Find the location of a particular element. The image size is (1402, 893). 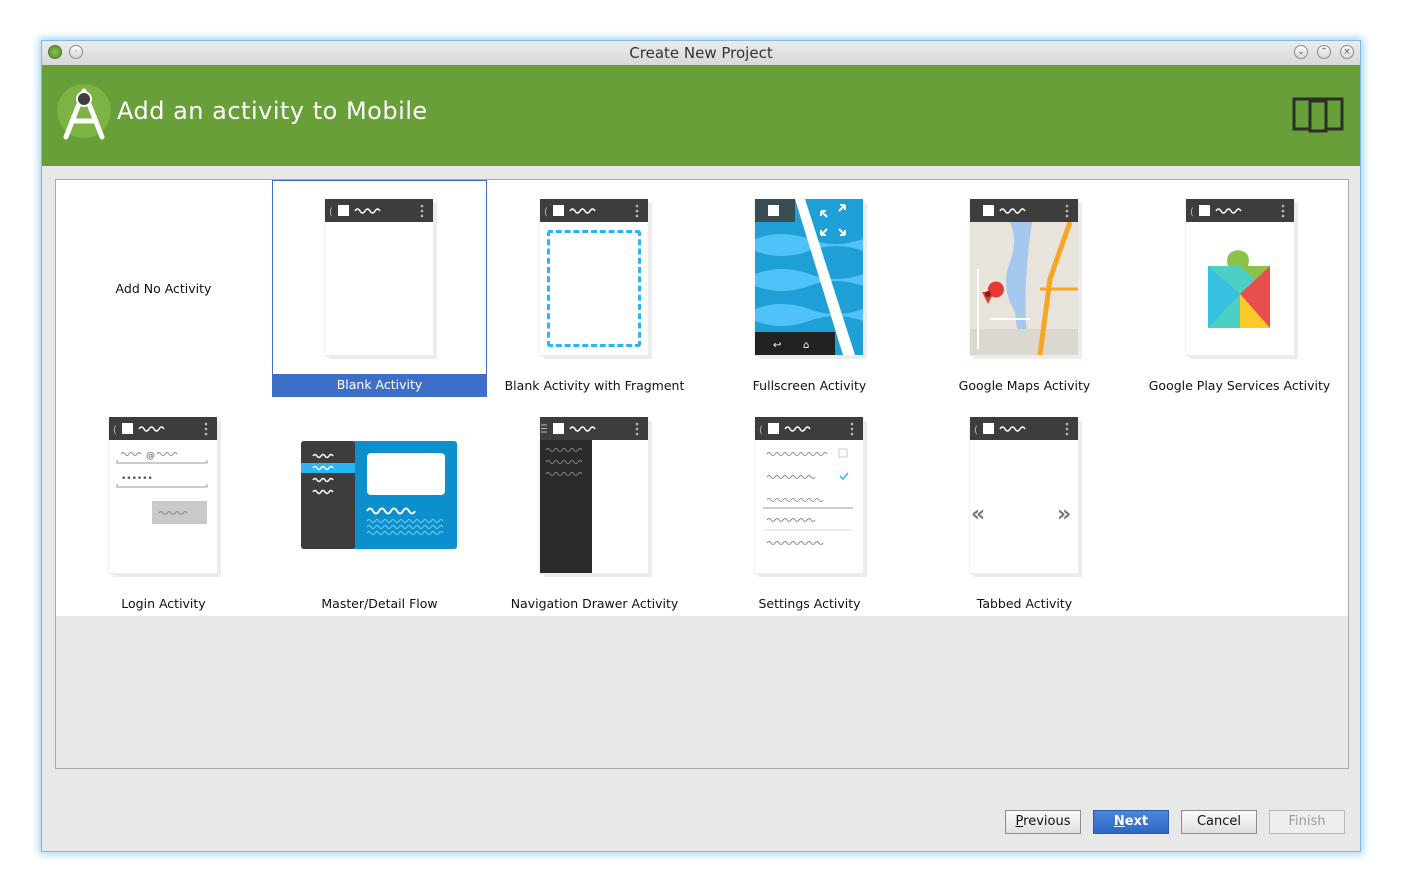

activity-label: Navigation Drawer Activity is located at coordinates (594, 603).